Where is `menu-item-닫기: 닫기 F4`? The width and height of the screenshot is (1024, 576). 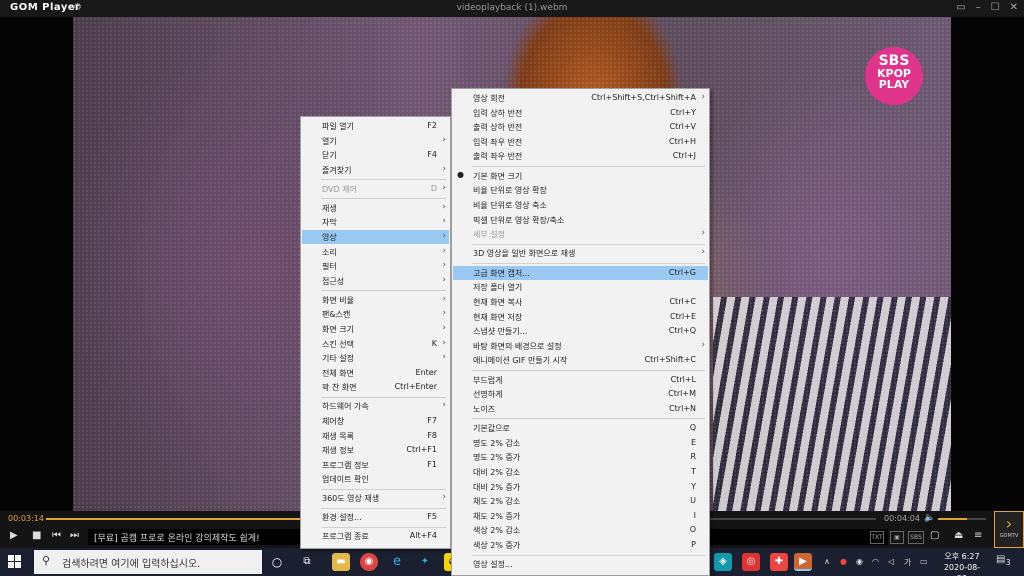 menu-item-닫기: 닫기 F4 is located at coordinates (375, 155).